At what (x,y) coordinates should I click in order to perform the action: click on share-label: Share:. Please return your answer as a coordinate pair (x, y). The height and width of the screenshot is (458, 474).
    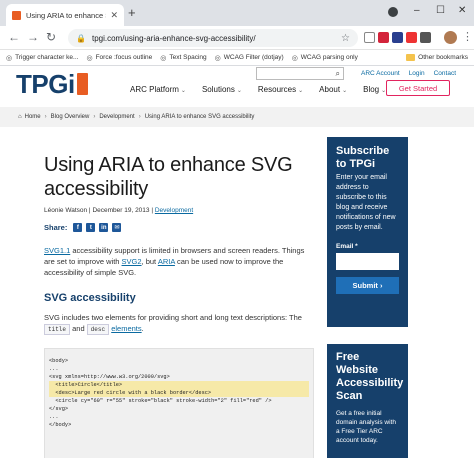
    Looking at the image, I should click on (56, 227).